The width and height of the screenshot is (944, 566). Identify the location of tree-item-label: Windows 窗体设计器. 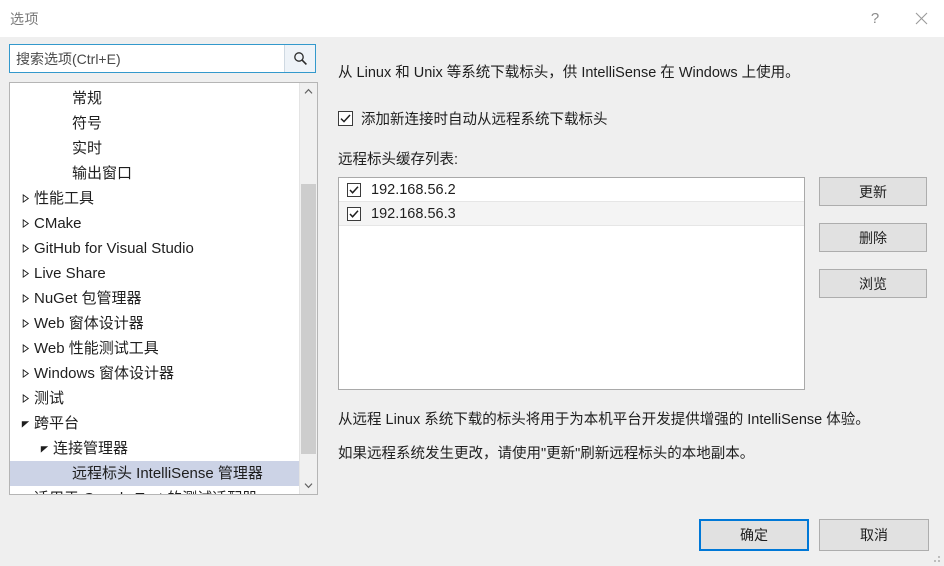
(104, 373).